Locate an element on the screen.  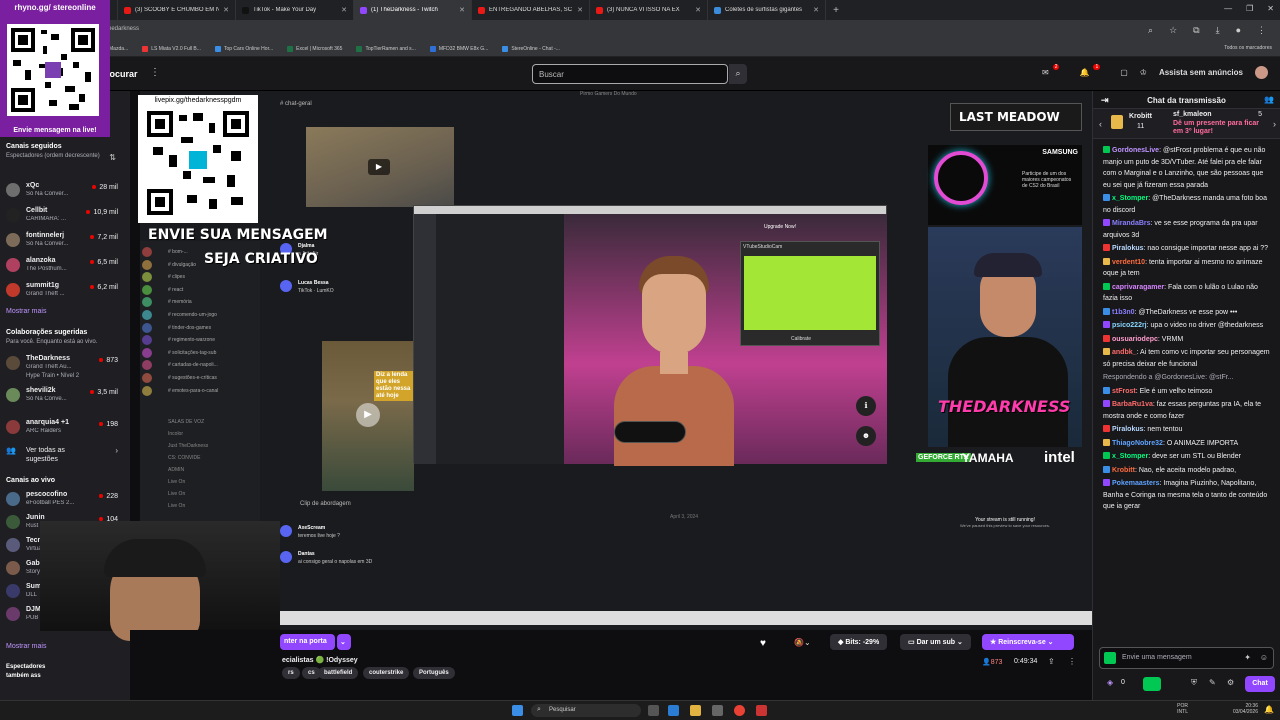
gift-sub-button: ▭ Dar um sub ⌄ is located at coordinates (935, 642).